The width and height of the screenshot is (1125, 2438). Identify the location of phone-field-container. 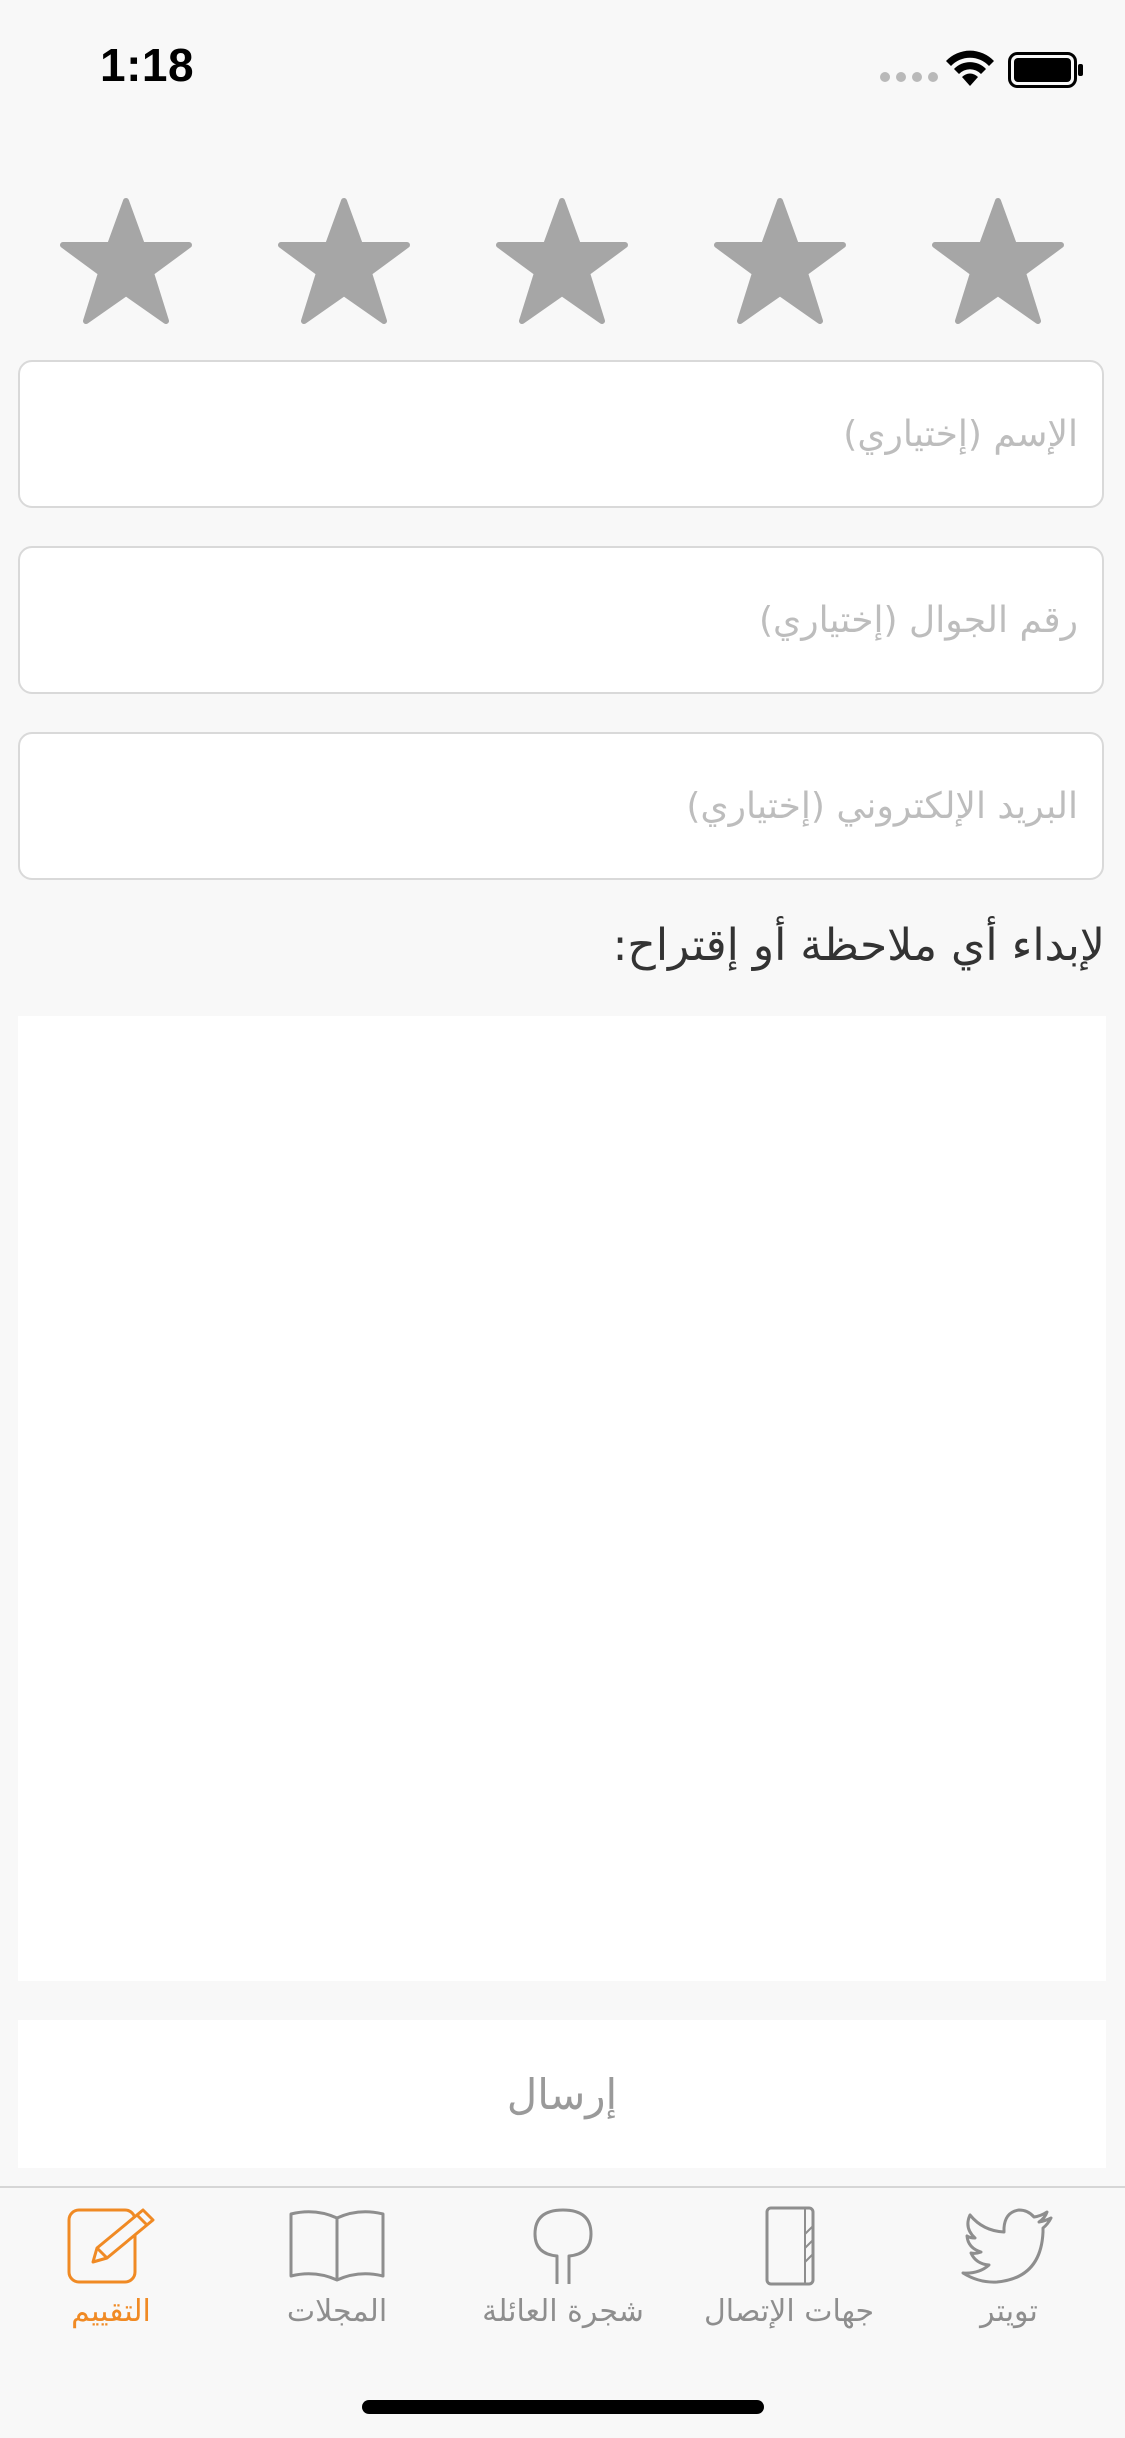
(561, 620).